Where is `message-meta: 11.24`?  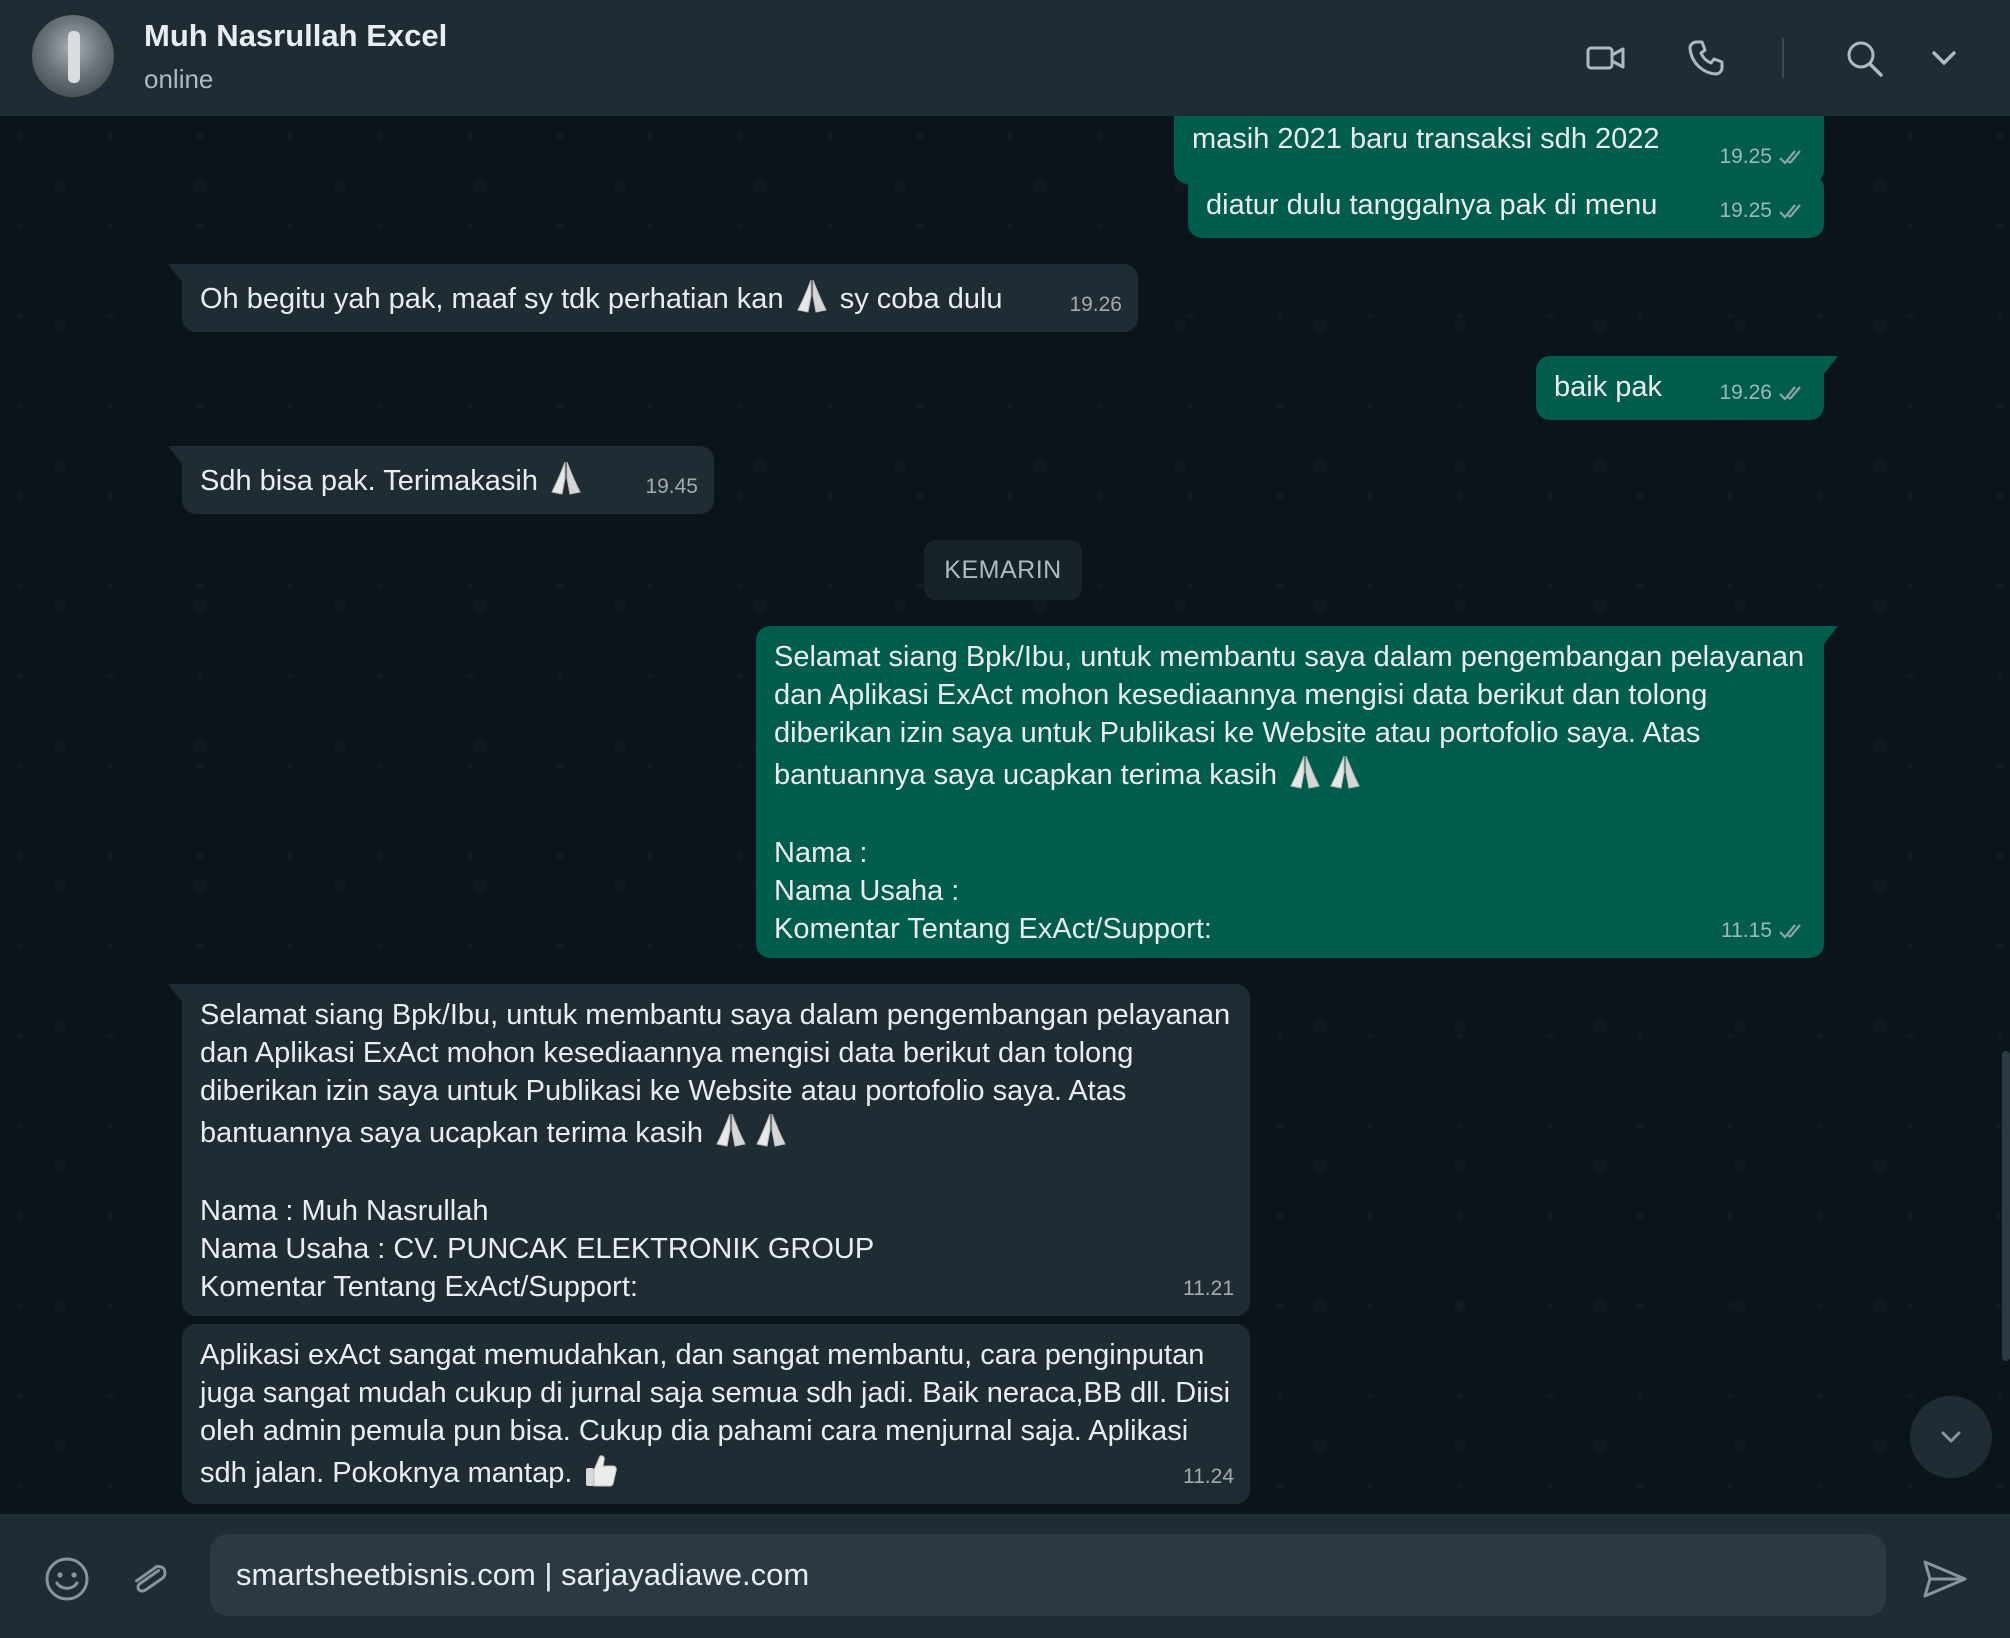
message-meta: 11.24 is located at coordinates (1208, 1477).